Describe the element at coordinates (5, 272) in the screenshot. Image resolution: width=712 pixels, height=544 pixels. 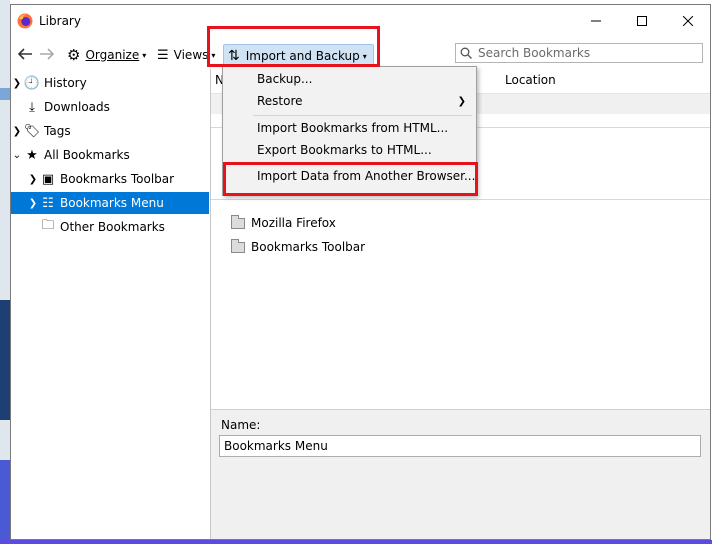
I see `background-desktop-strip` at that location.